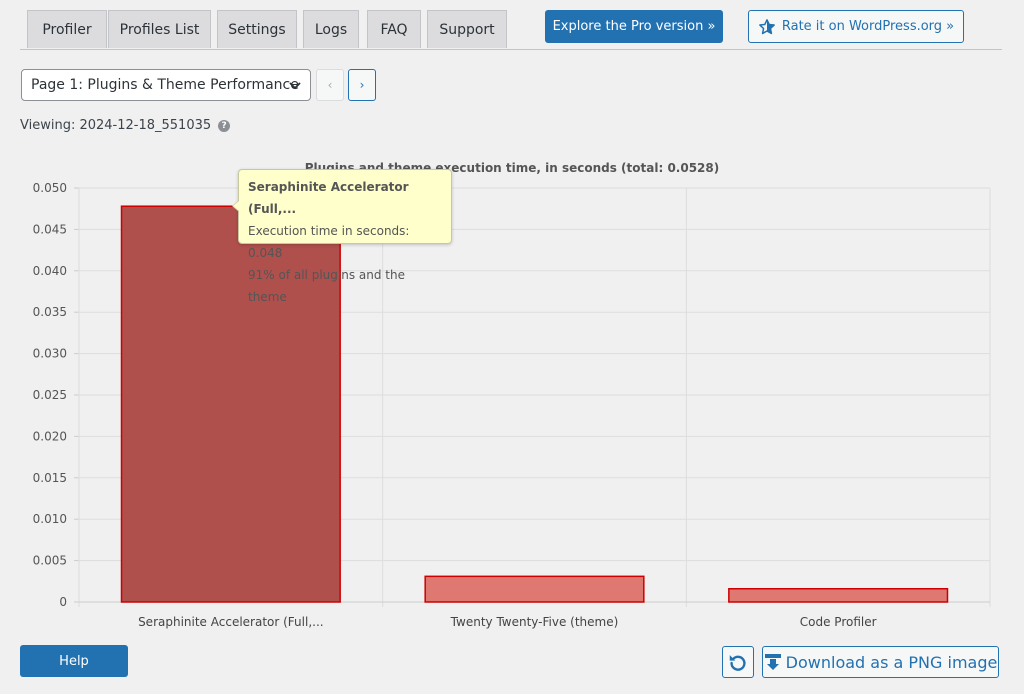  I want to click on help-button: Help, so click(74, 661).